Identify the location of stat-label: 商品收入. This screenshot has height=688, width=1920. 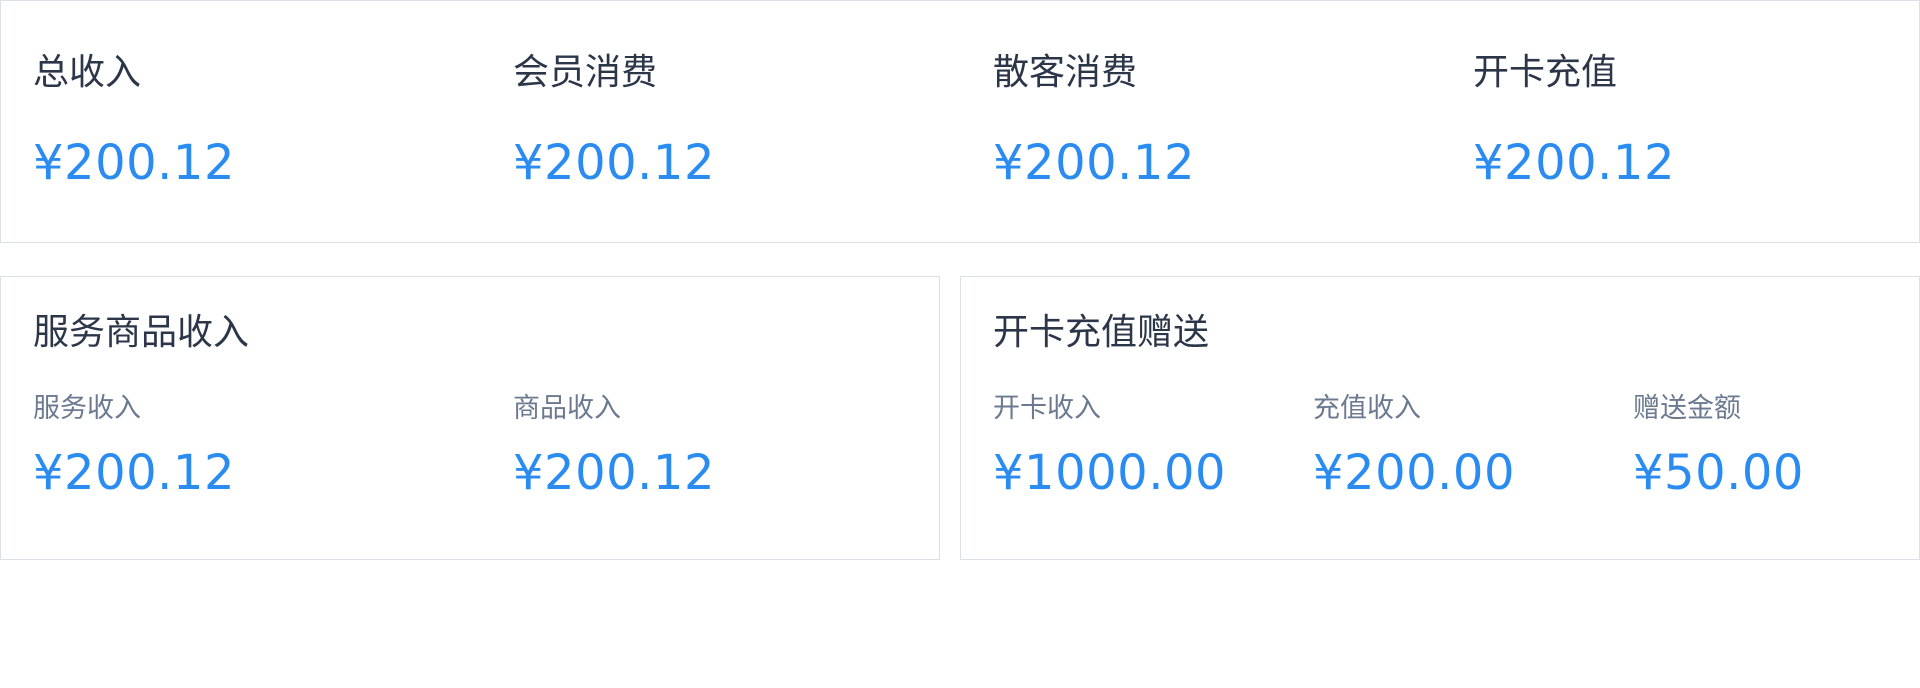
(567, 408).